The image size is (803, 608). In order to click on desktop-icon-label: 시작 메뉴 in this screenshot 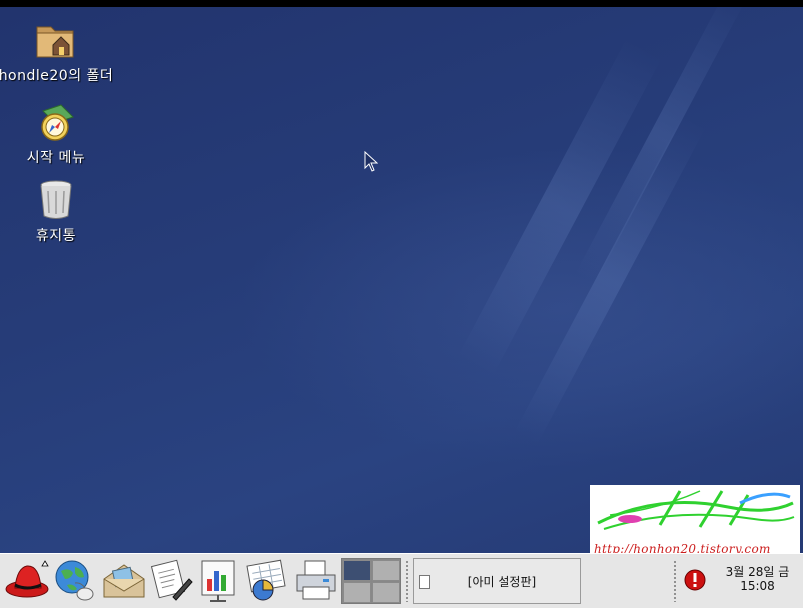, I will do `click(56, 158)`.